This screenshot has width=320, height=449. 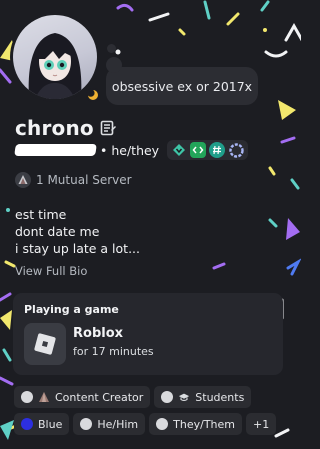 What do you see at coordinates (118, 424) in the screenshot?
I see `role-label: He/Him` at bounding box center [118, 424].